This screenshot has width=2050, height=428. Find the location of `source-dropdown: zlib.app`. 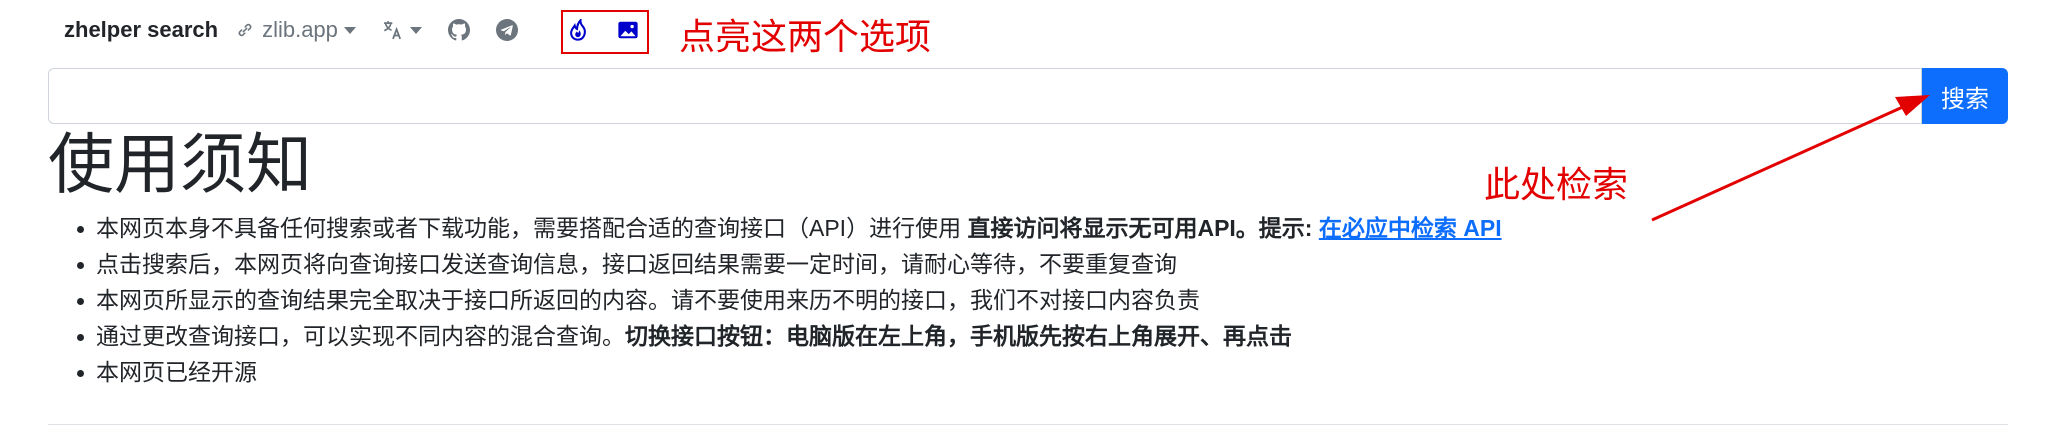

source-dropdown: zlib.app is located at coordinates (295, 30).